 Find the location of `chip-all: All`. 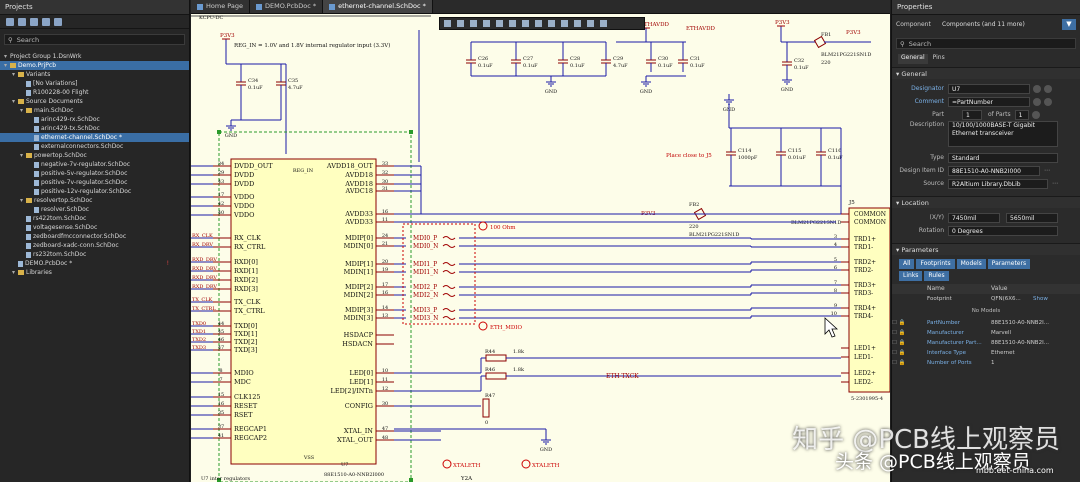

chip-all: All is located at coordinates (907, 264).